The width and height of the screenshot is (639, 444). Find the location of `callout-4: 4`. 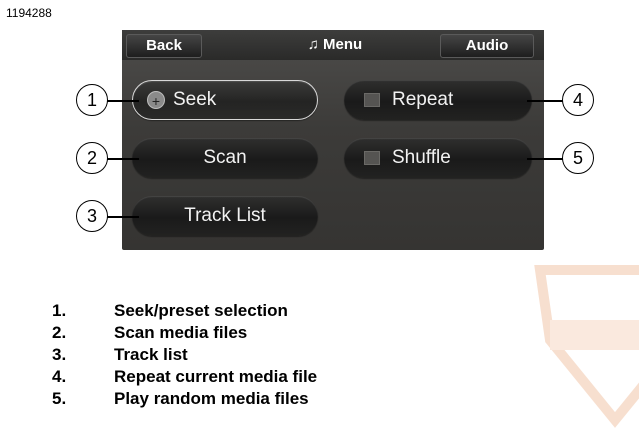

callout-4: 4 is located at coordinates (578, 100).